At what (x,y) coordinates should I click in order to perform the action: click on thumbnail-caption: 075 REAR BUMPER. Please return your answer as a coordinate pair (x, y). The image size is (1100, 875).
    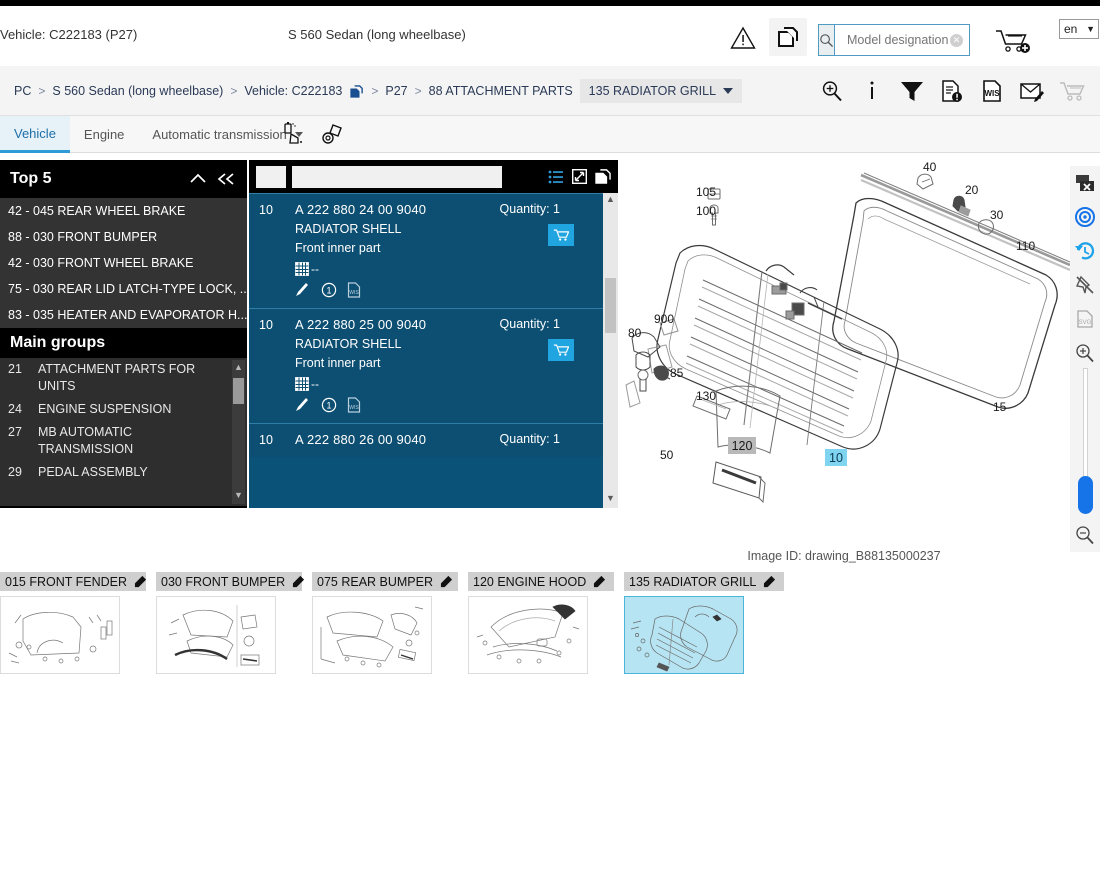
    Looking at the image, I should click on (385, 581).